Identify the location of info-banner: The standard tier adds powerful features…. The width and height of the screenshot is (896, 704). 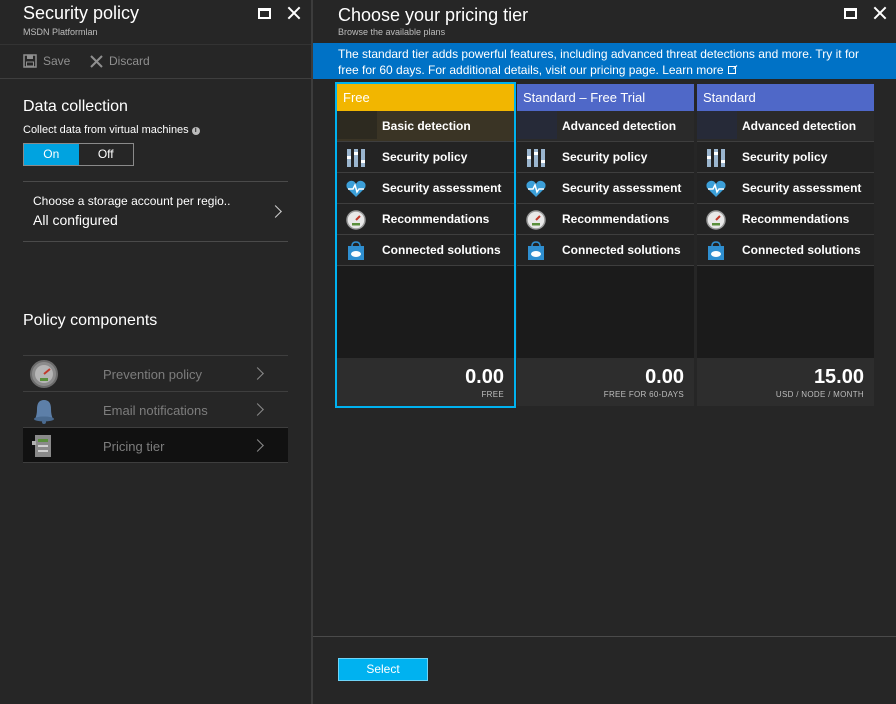
(604, 61).